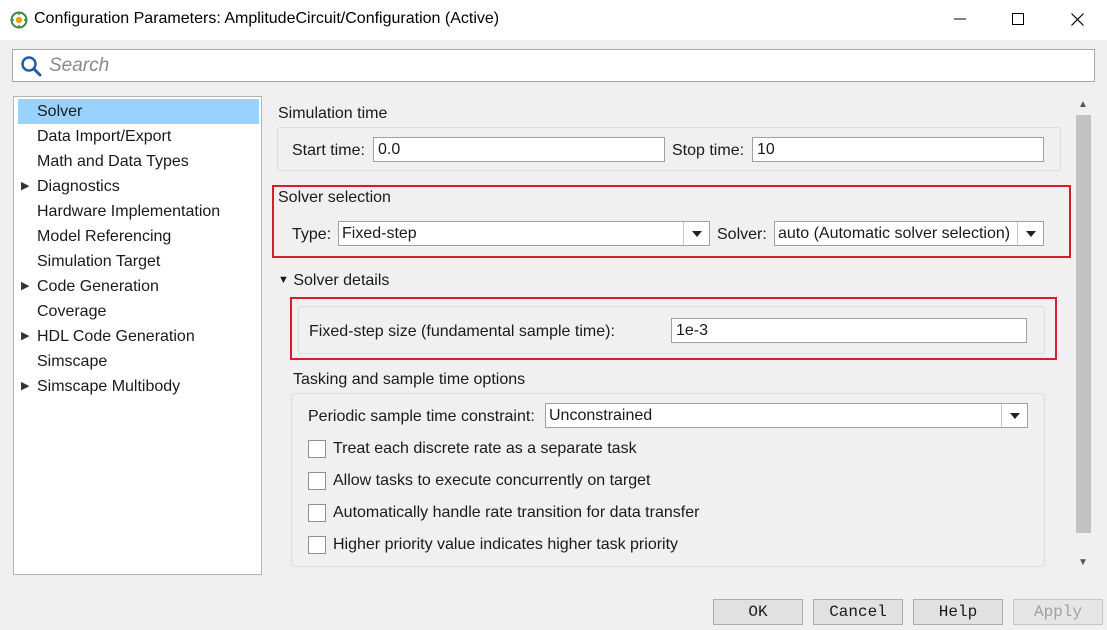  What do you see at coordinates (104, 236) in the screenshot?
I see `nav-item-label: Model Referencing` at bounding box center [104, 236].